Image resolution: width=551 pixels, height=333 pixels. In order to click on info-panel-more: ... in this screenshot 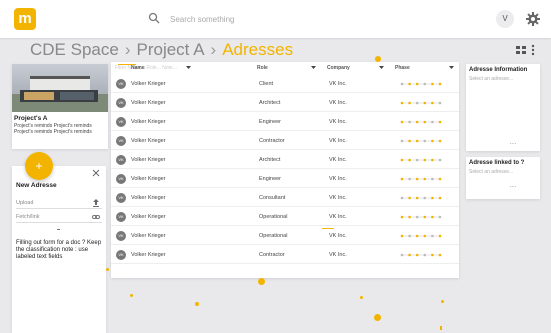, I will do `click(513, 143)`.